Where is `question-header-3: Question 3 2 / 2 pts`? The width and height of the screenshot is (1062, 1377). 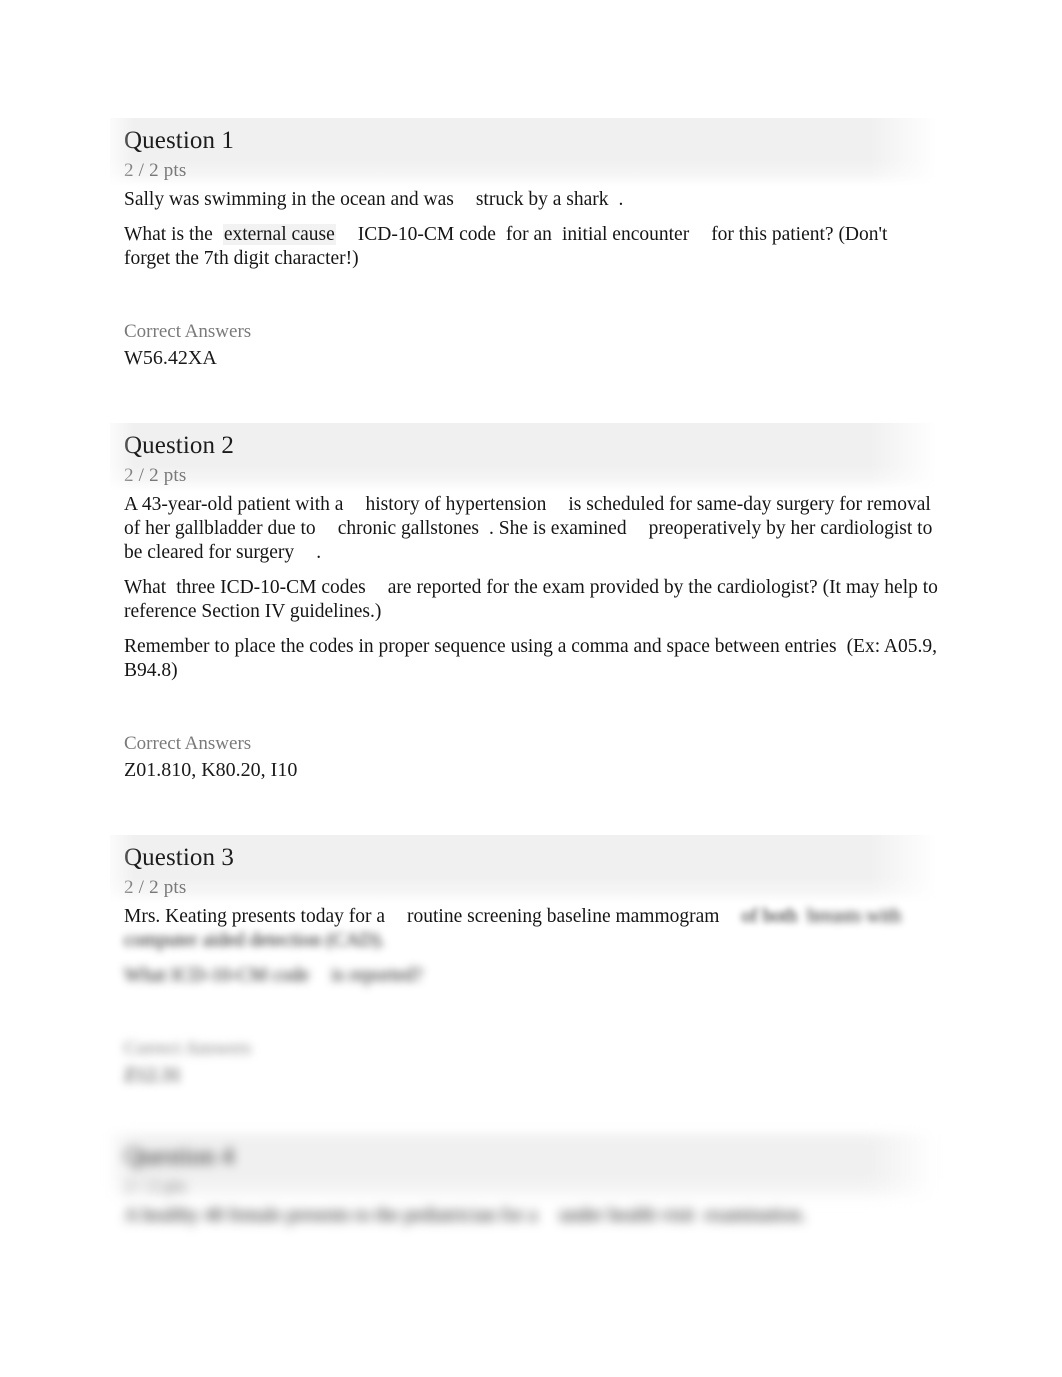
question-header-3: Question 3 2 / 2 pts is located at coordinates (523, 869).